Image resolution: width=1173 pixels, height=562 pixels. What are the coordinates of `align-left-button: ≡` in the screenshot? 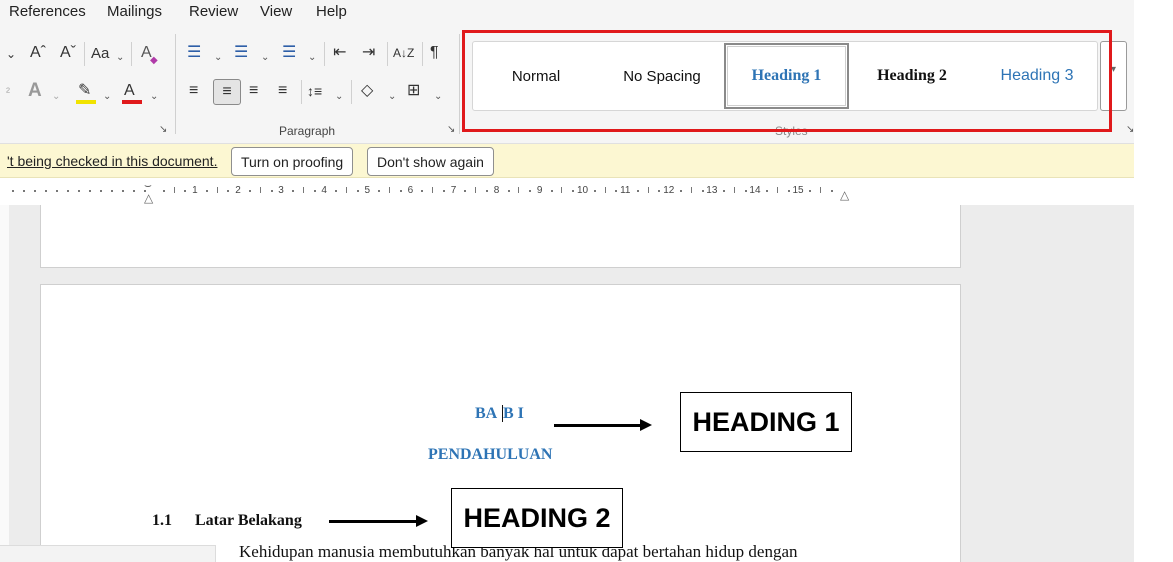 It's located at (193, 91).